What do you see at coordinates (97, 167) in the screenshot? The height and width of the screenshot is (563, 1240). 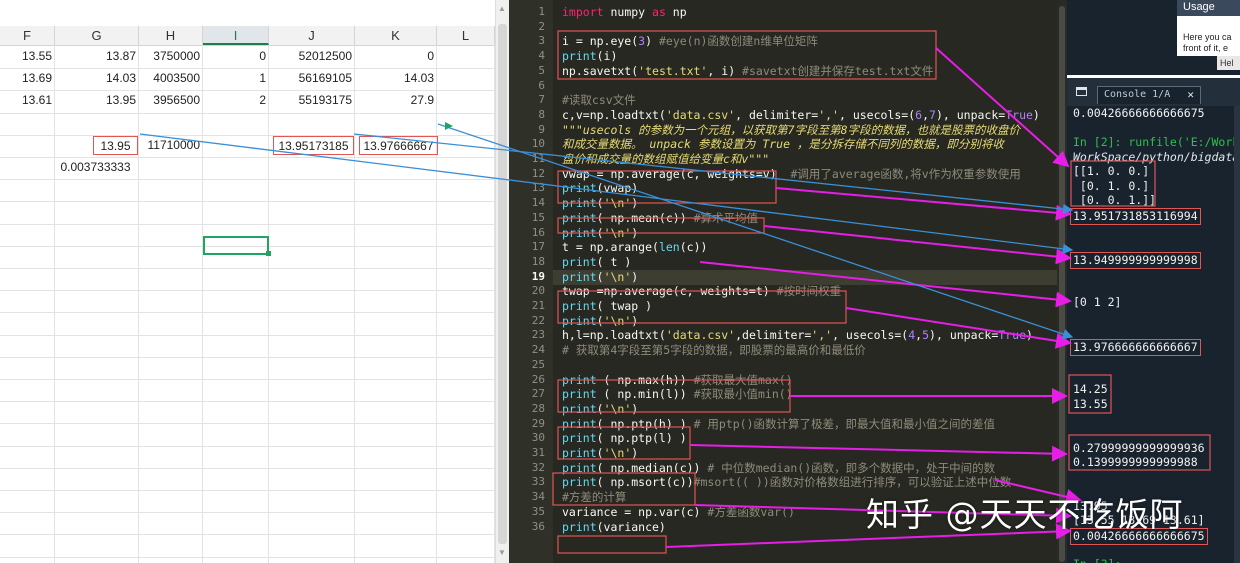 I see `sheet-cell: 0.003733333` at bounding box center [97, 167].